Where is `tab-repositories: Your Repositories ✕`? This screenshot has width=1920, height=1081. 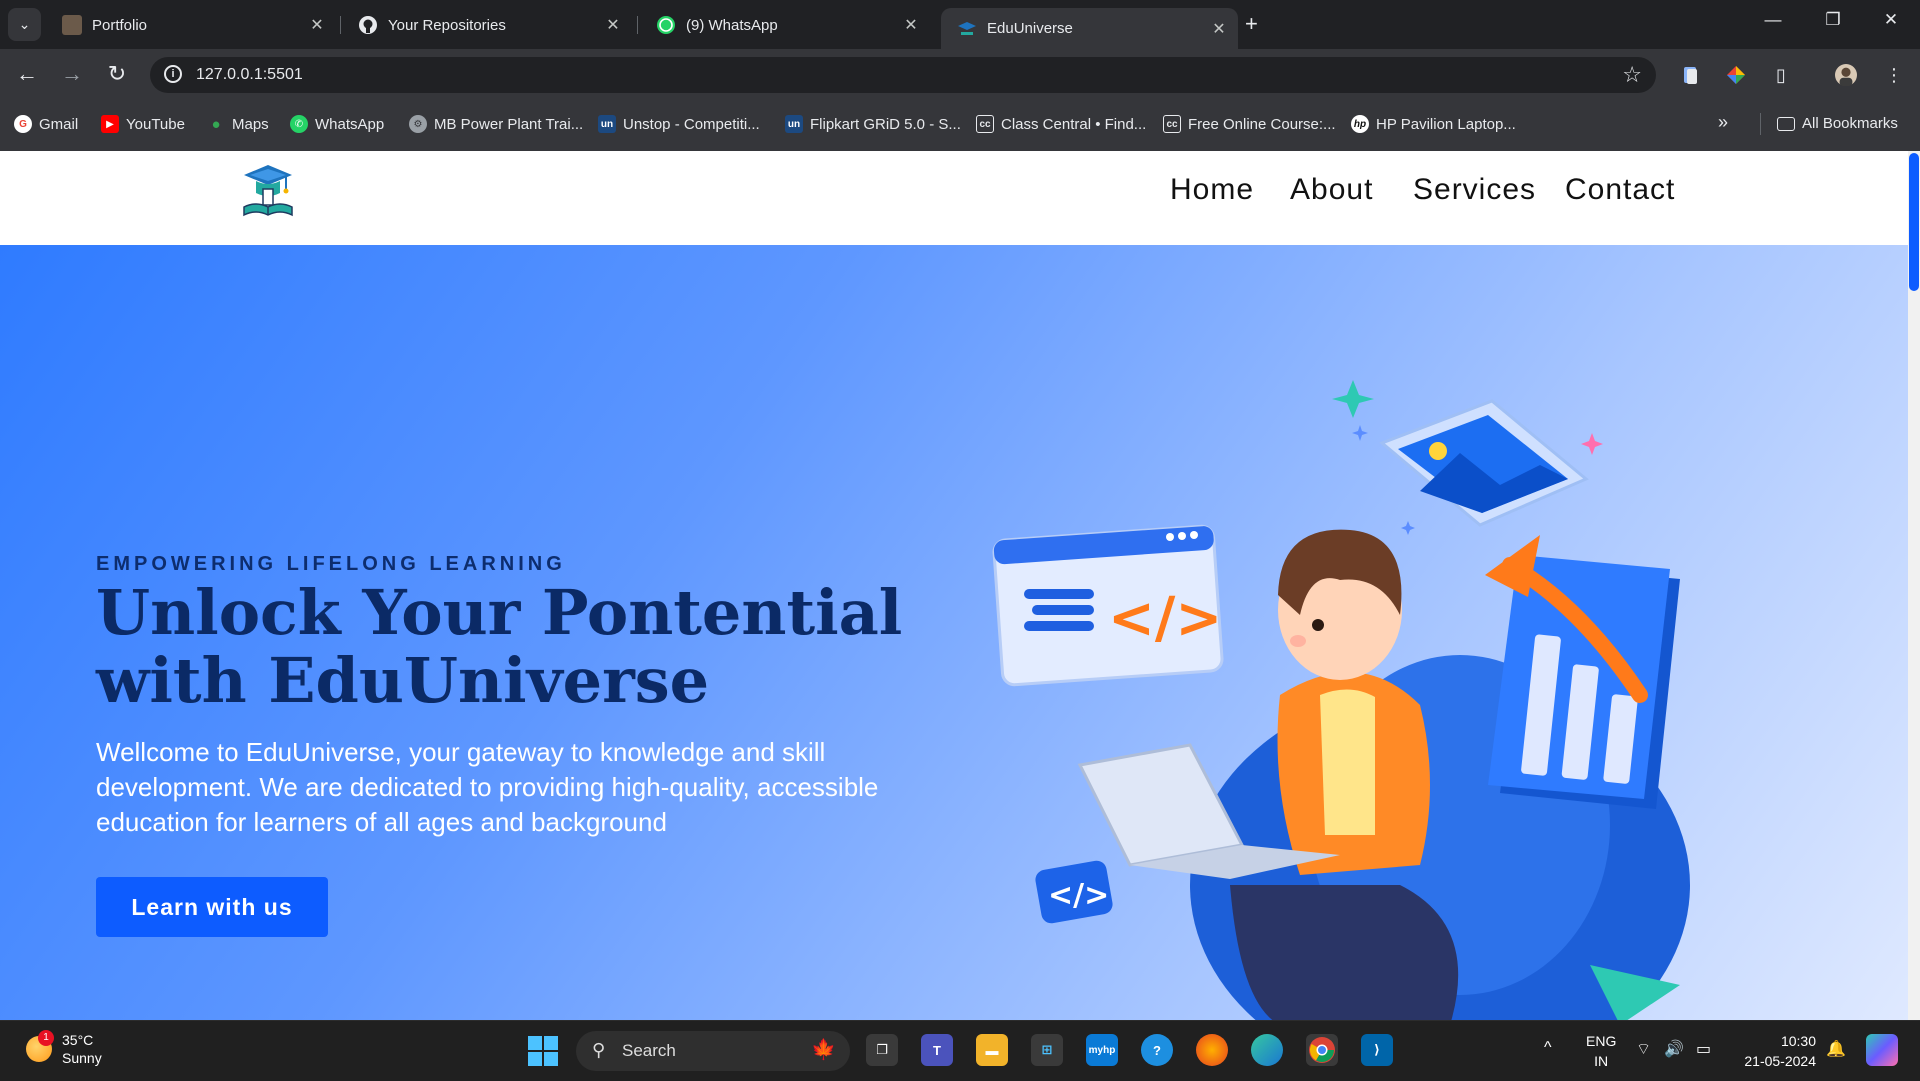
tab-repositories: Your Repositories ✕ is located at coordinates (487, 25).